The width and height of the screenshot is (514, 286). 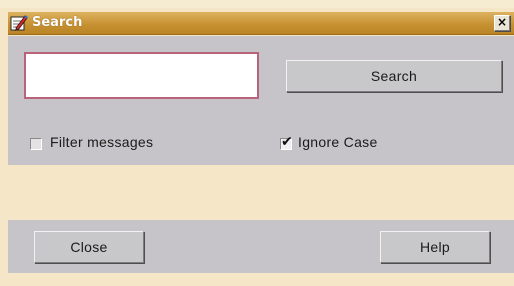 What do you see at coordinates (89, 247) in the screenshot?
I see `close-button: Close` at bounding box center [89, 247].